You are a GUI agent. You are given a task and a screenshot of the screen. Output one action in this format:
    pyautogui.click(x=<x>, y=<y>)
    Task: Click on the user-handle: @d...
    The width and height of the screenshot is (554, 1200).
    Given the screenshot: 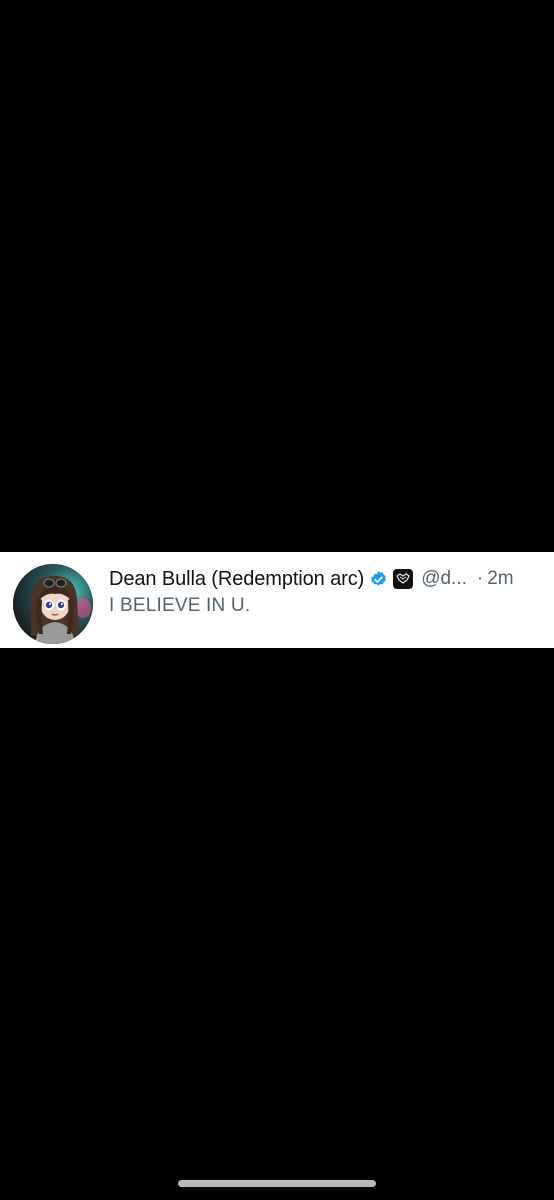 What is the action you would take?
    pyautogui.click(x=444, y=579)
    